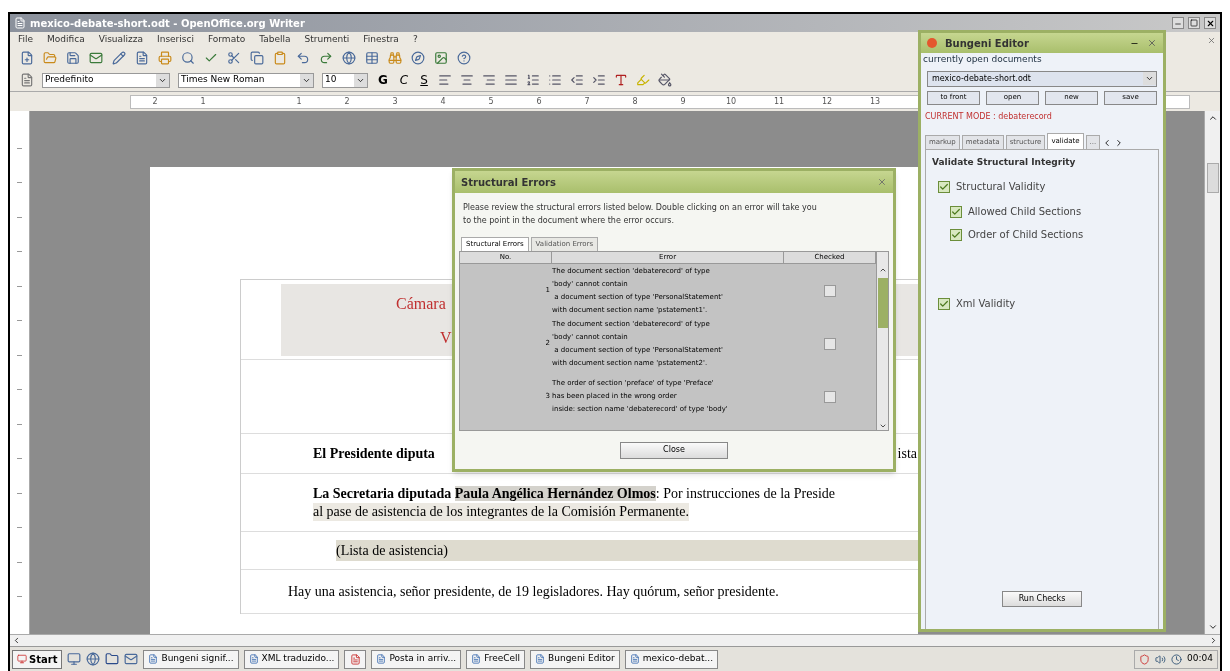 The height and width of the screenshot is (671, 1230). What do you see at coordinates (66, 39) in the screenshot?
I see `menu-item: Modifica` at bounding box center [66, 39].